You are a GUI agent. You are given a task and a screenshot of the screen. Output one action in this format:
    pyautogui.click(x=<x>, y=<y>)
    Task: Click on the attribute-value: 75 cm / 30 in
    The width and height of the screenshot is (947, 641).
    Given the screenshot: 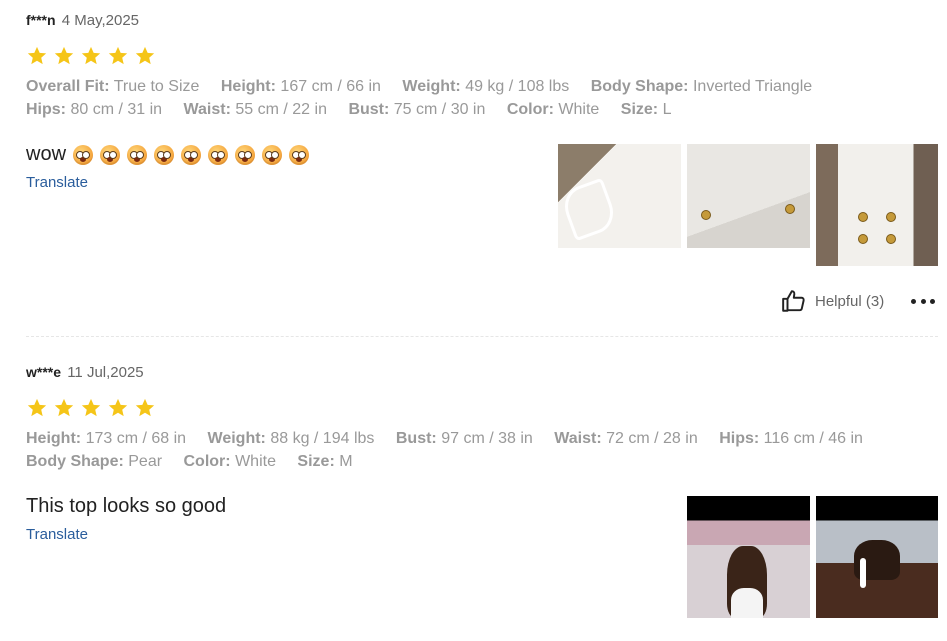 What is the action you would take?
    pyautogui.click(x=439, y=109)
    